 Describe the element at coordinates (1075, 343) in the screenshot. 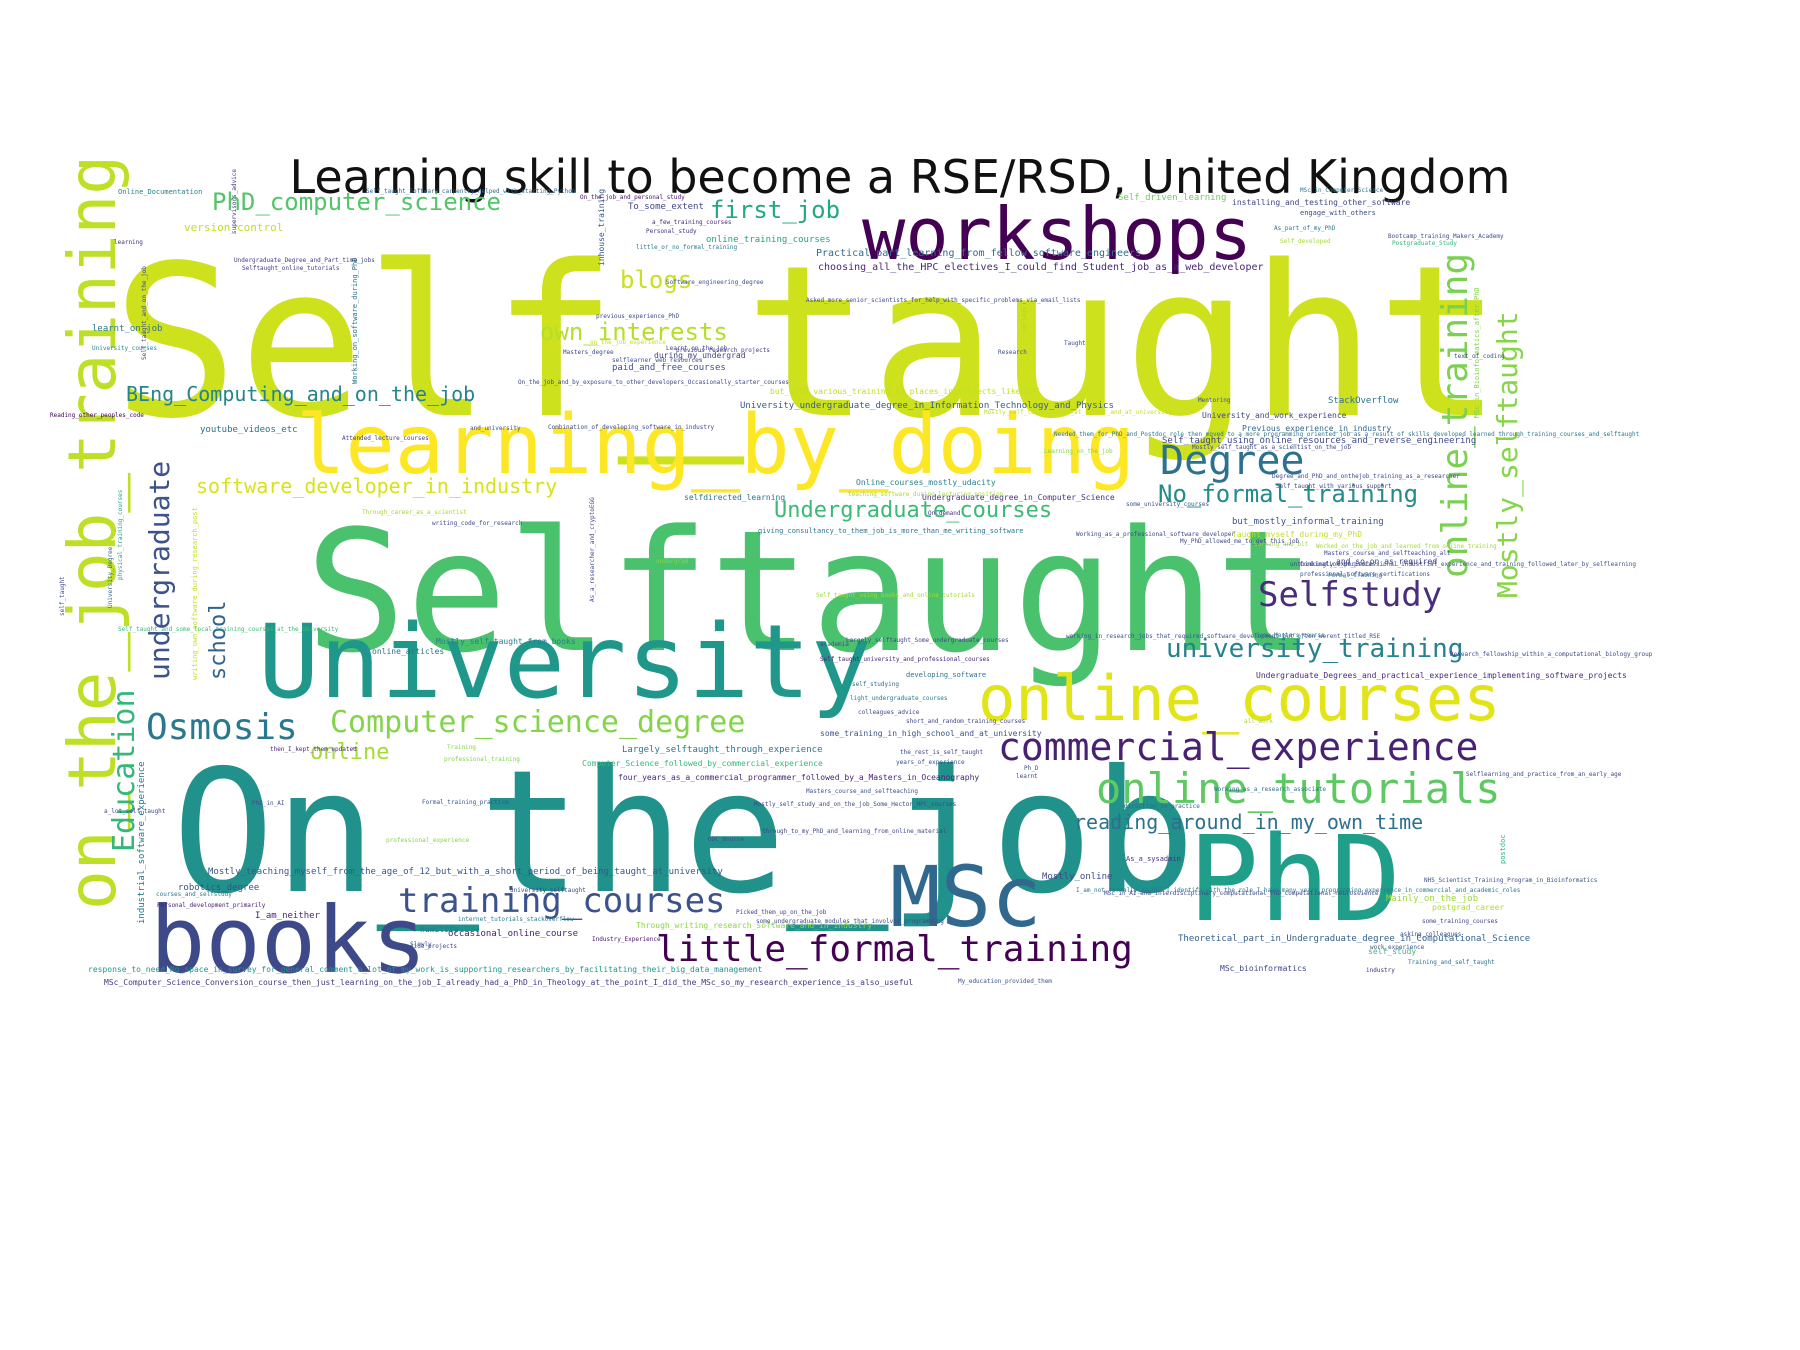

I see `cloud-word: Taught` at that location.